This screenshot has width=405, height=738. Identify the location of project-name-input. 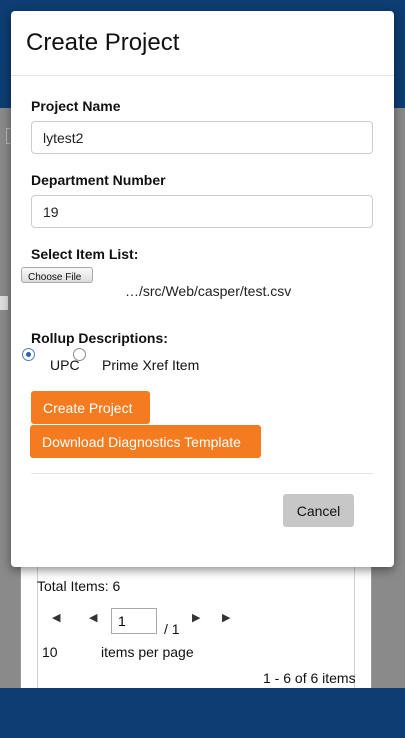
(202, 137).